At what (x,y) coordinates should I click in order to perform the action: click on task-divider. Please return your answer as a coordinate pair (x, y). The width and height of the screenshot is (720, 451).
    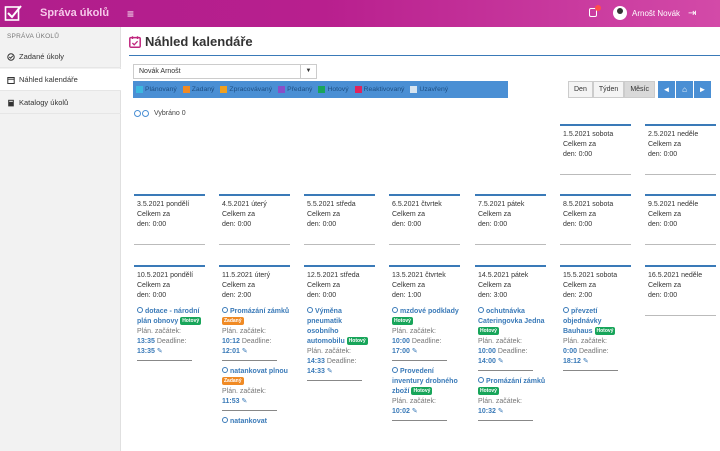
    Looking at the image, I should click on (249, 410).